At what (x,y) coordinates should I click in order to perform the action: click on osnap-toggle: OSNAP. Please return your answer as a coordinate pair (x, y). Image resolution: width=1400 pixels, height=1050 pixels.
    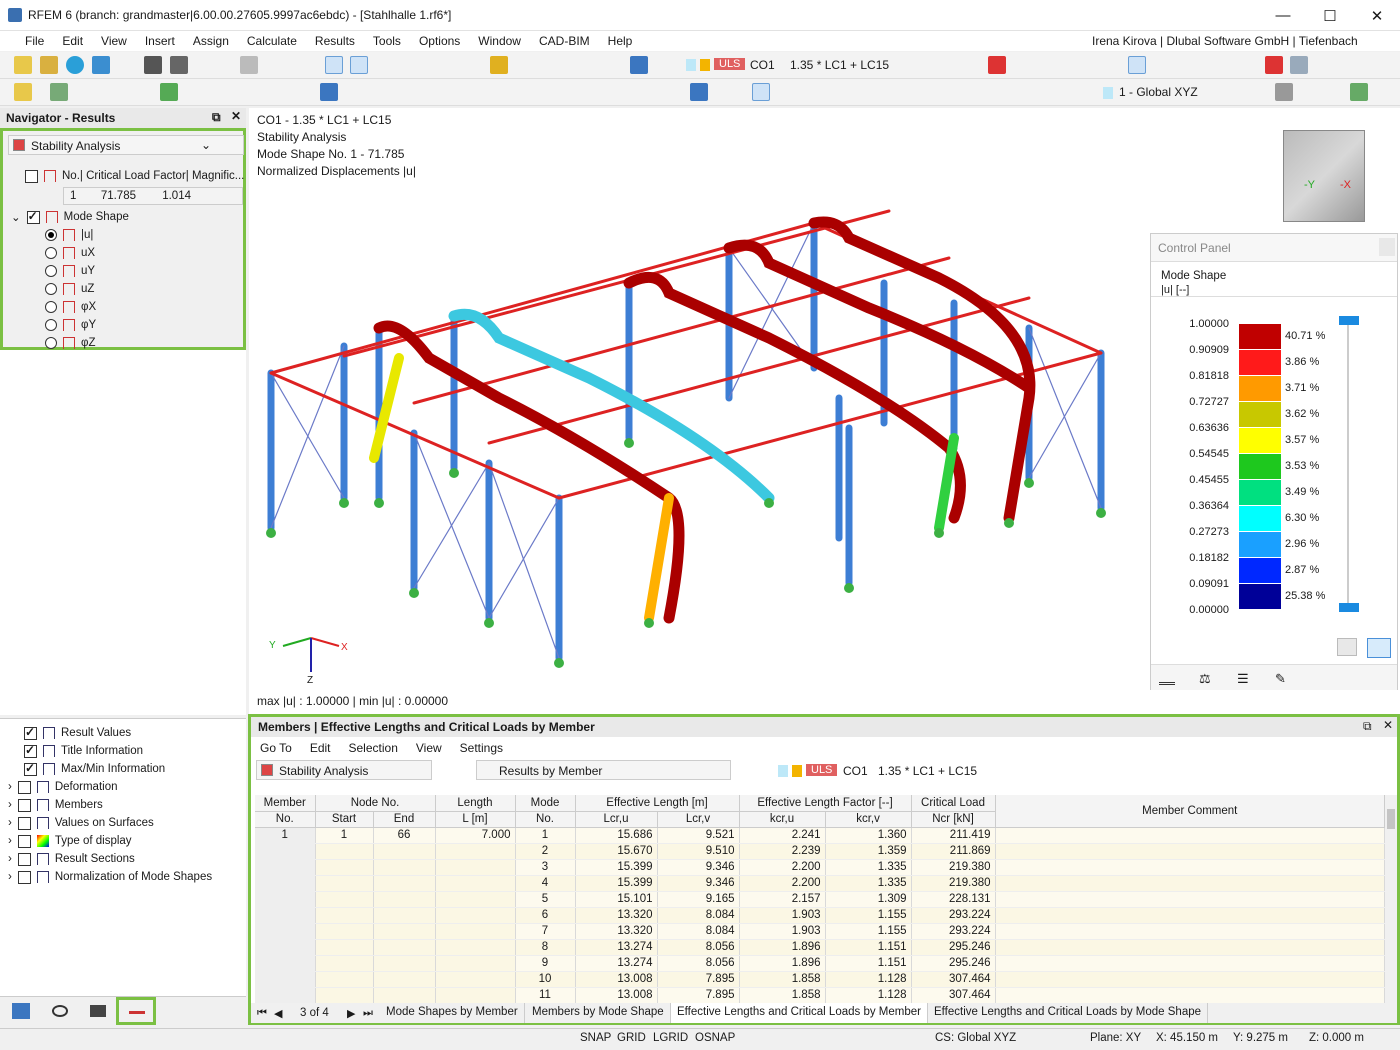
    Looking at the image, I should click on (715, 1038).